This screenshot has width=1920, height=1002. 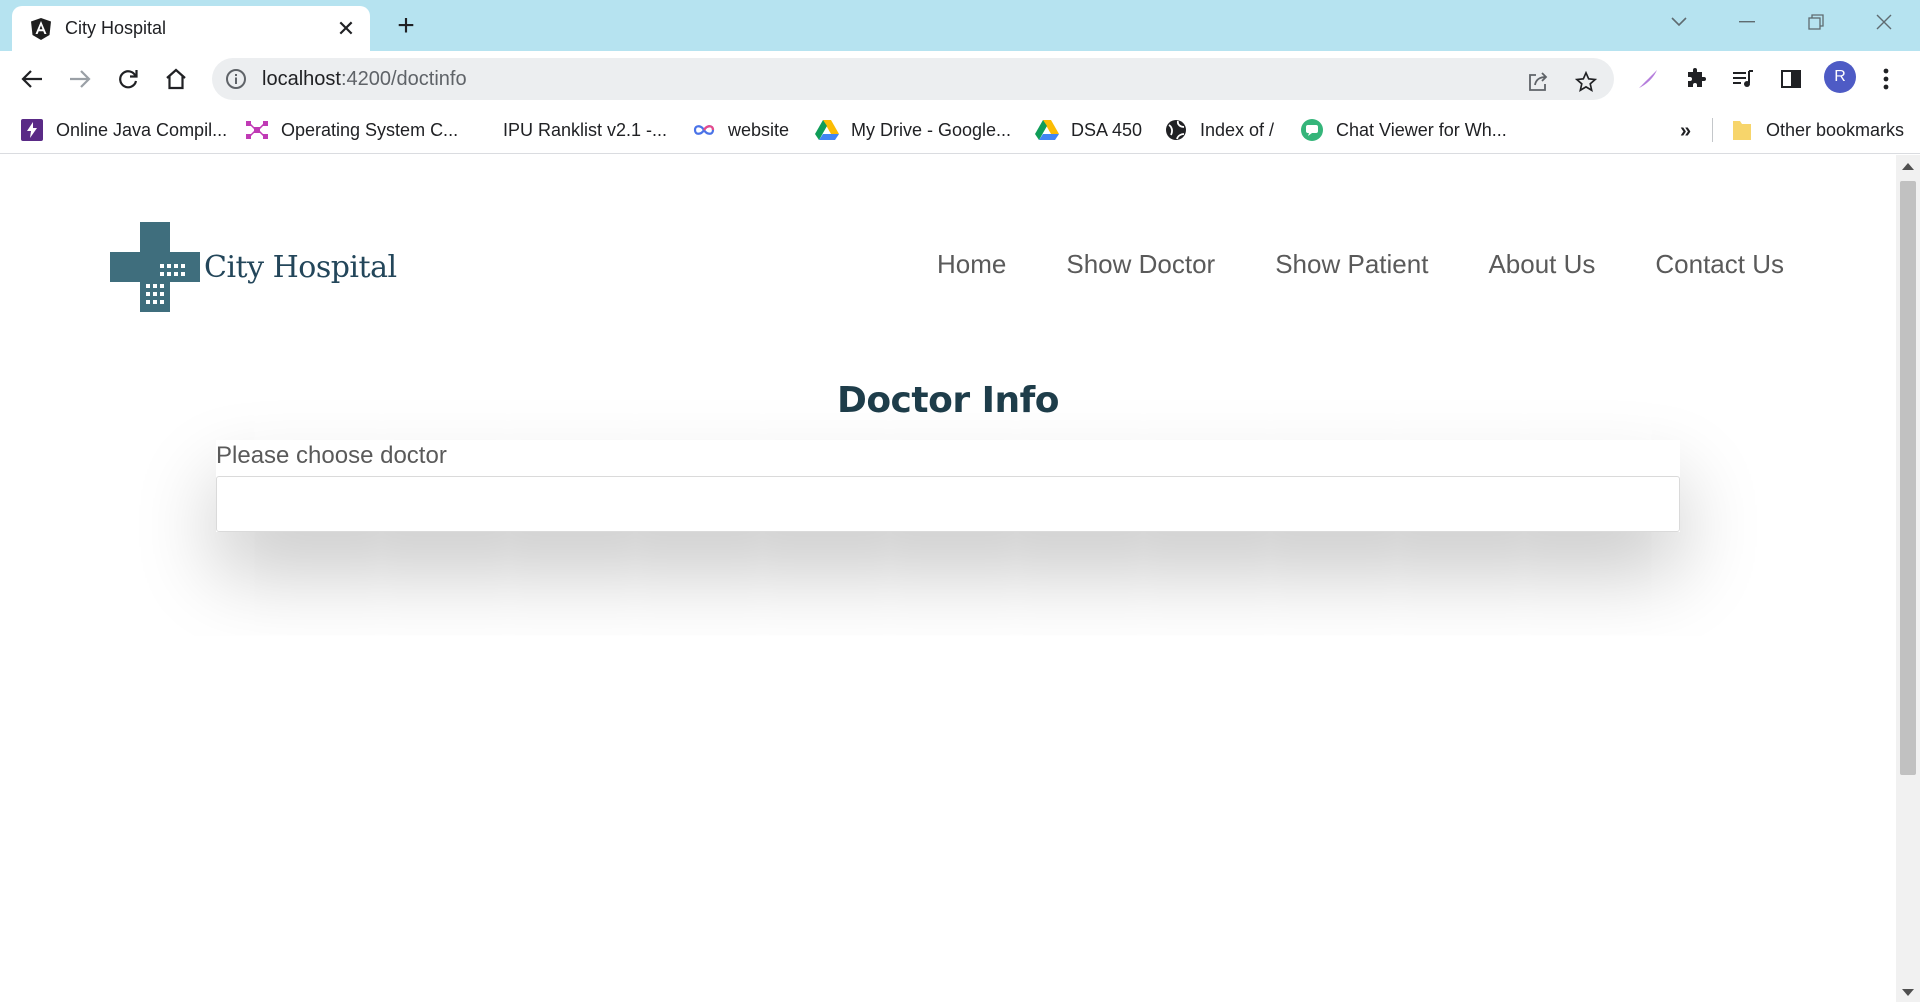 What do you see at coordinates (1696, 79) in the screenshot?
I see `extensions-icon` at bounding box center [1696, 79].